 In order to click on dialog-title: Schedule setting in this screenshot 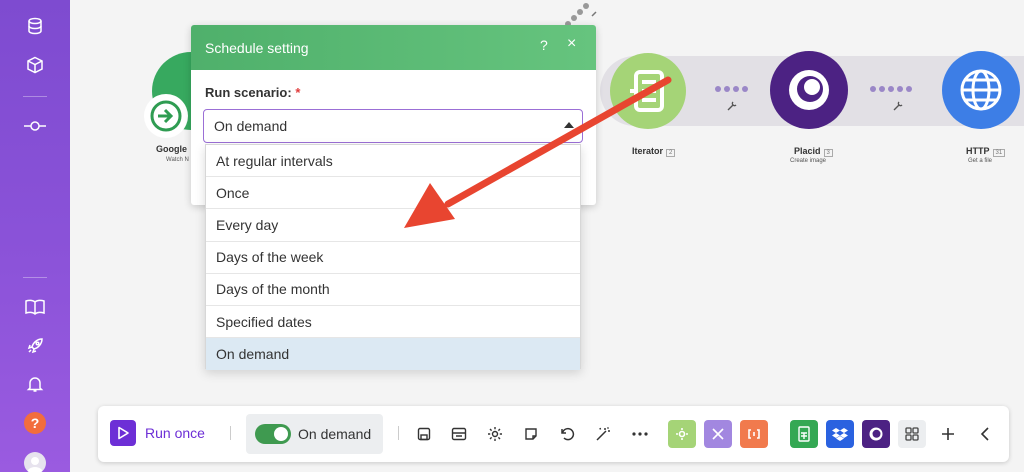, I will do `click(257, 47)`.